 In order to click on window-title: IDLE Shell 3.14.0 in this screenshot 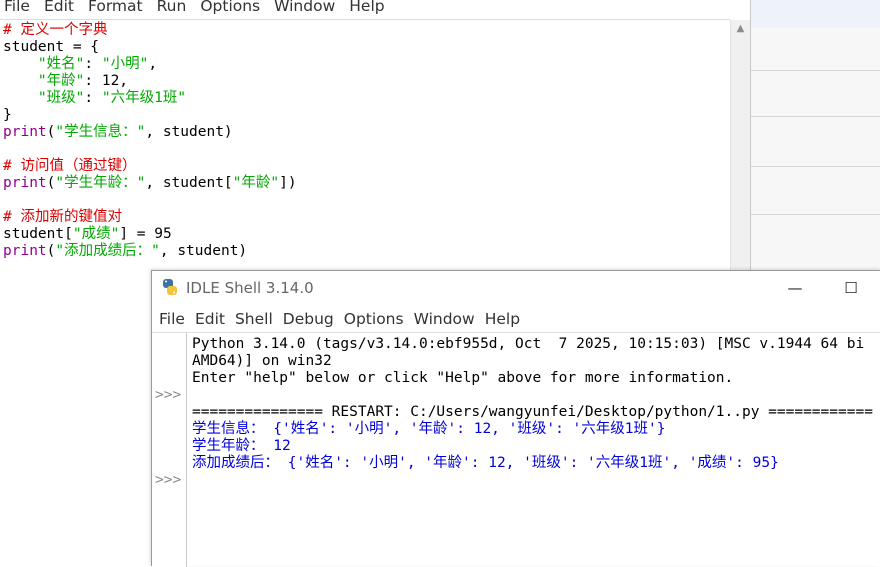, I will do `click(250, 288)`.